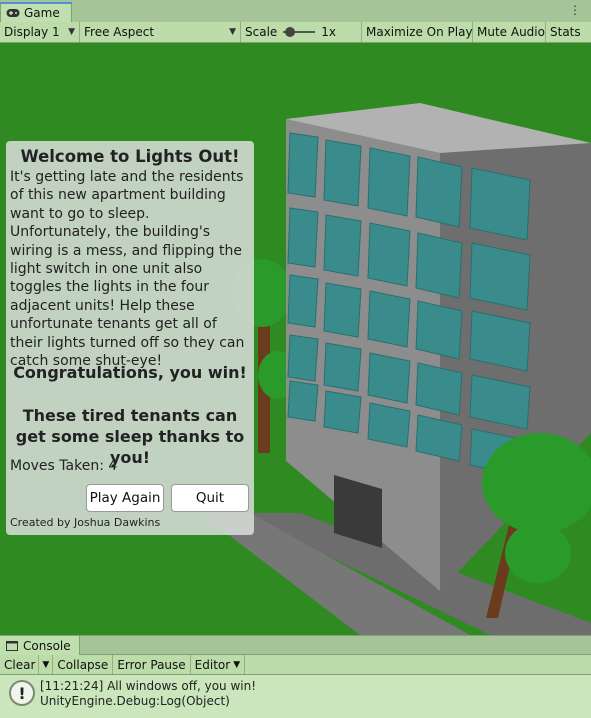 This screenshot has height=718, width=591. I want to click on win-message: Congratulations, you win!, so click(130, 372).